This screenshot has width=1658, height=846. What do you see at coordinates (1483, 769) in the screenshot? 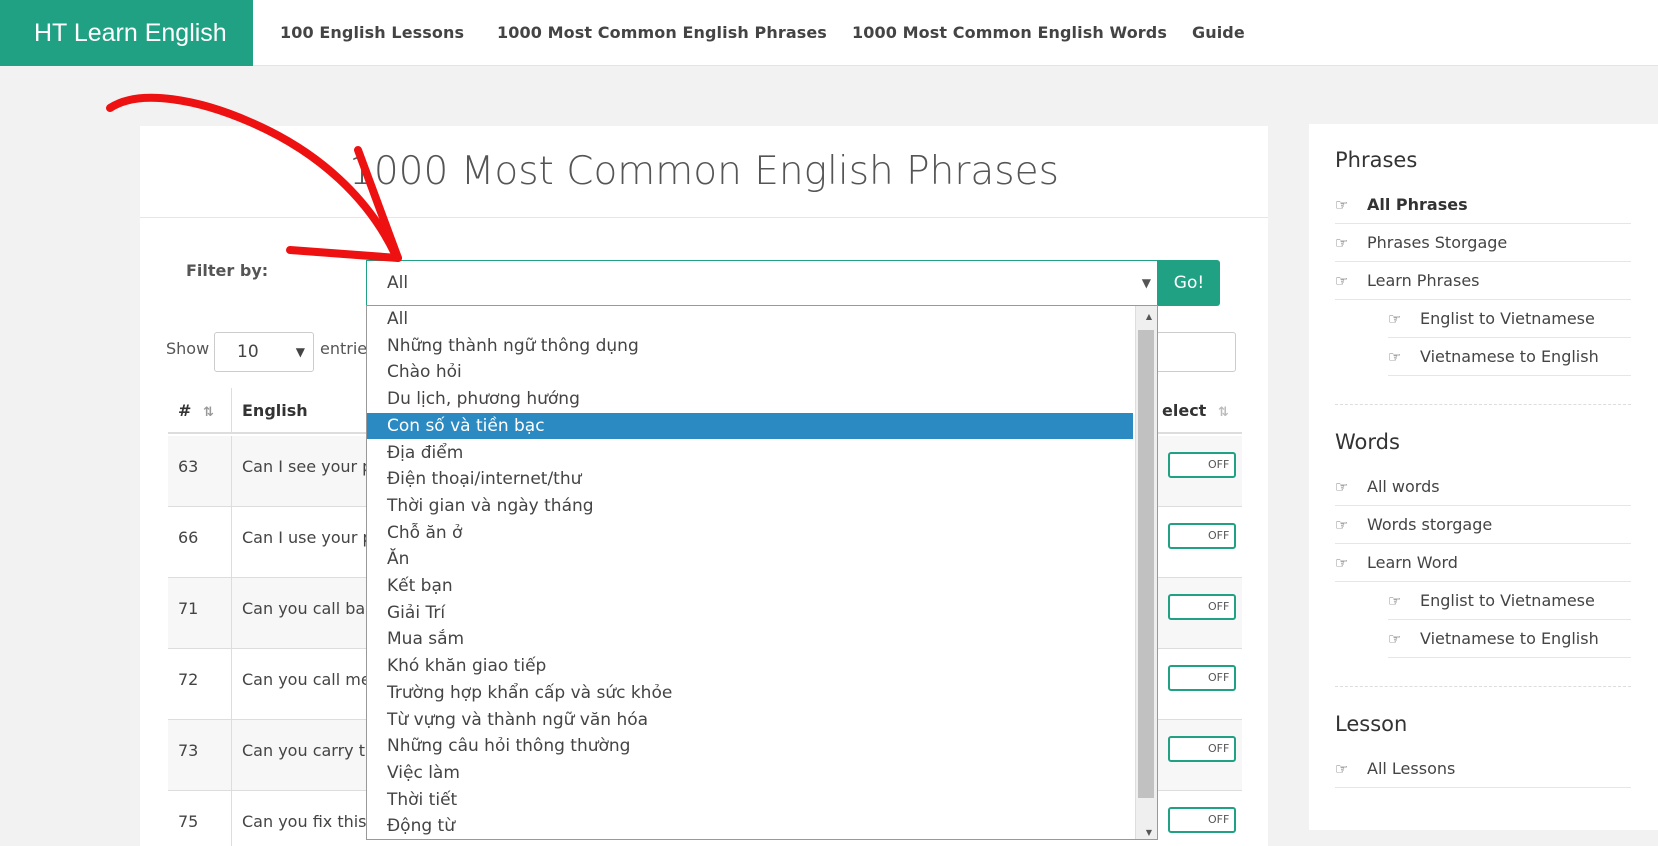
I see `sidebar-item-all-lessons: ☞ All Lessons` at bounding box center [1483, 769].